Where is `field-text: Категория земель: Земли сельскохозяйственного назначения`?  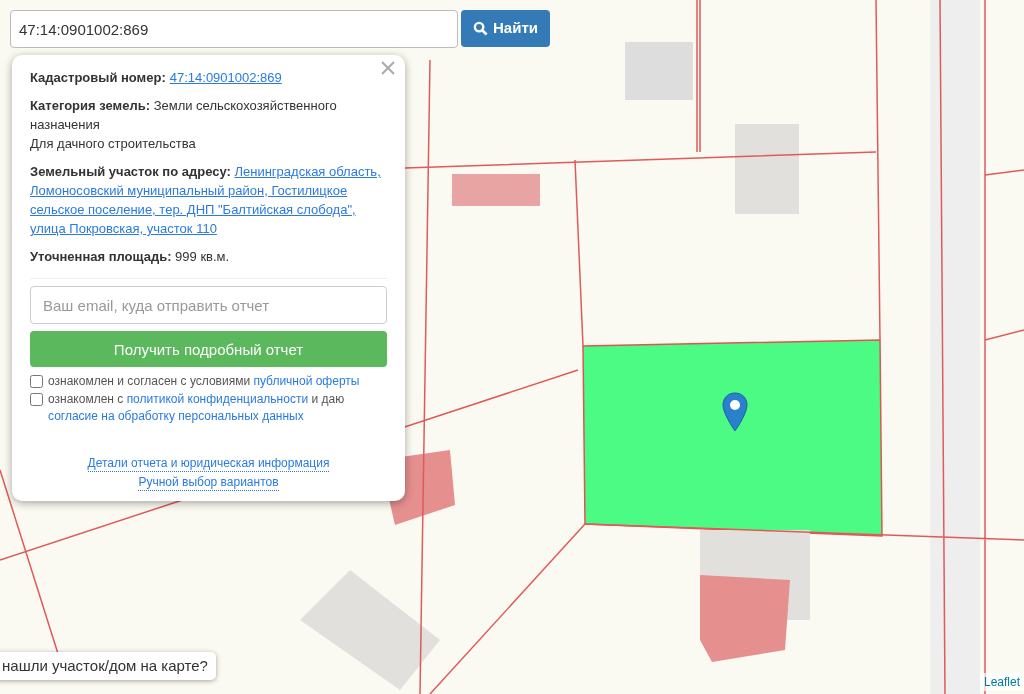
field-text: Категория земель: Земли сельскохозяйственного назначения is located at coordinates (184, 115).